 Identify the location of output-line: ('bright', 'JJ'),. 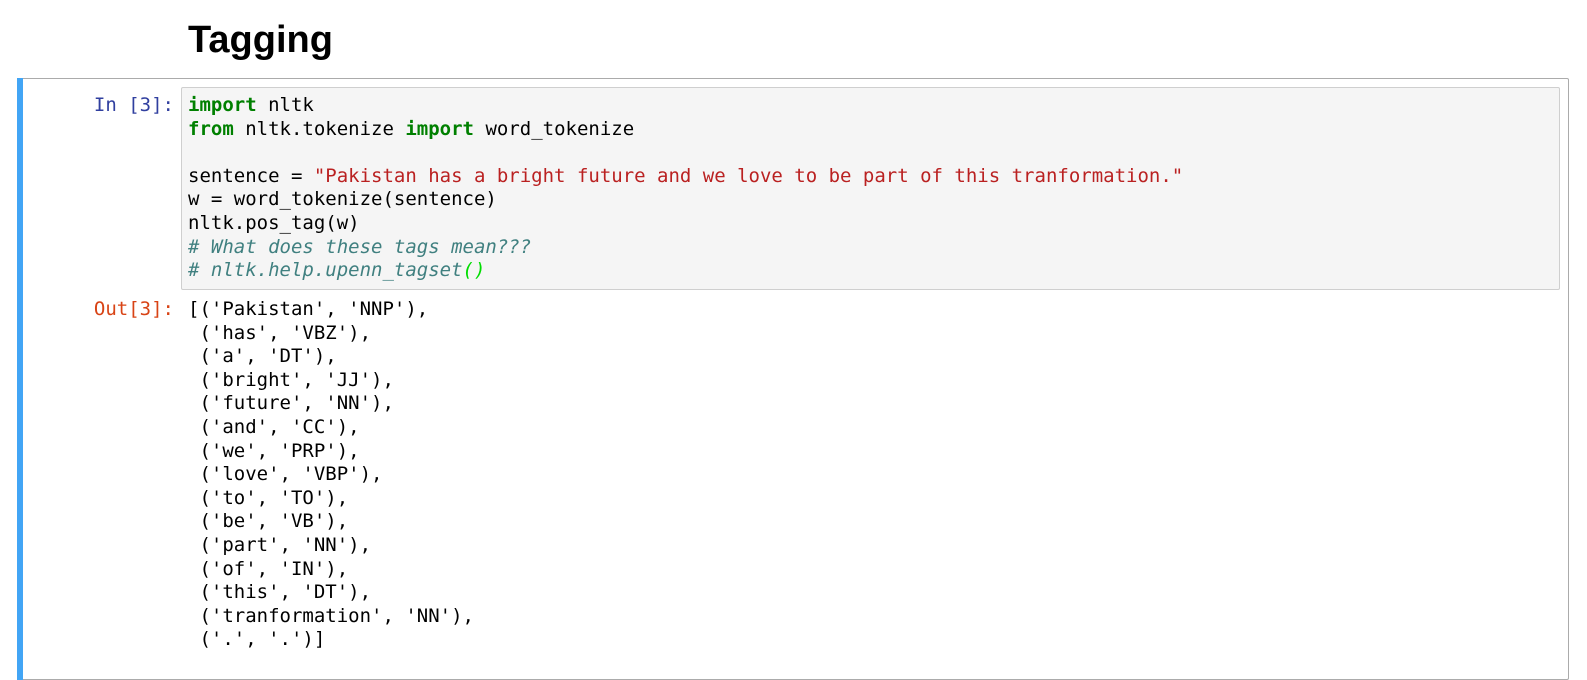
(291, 379).